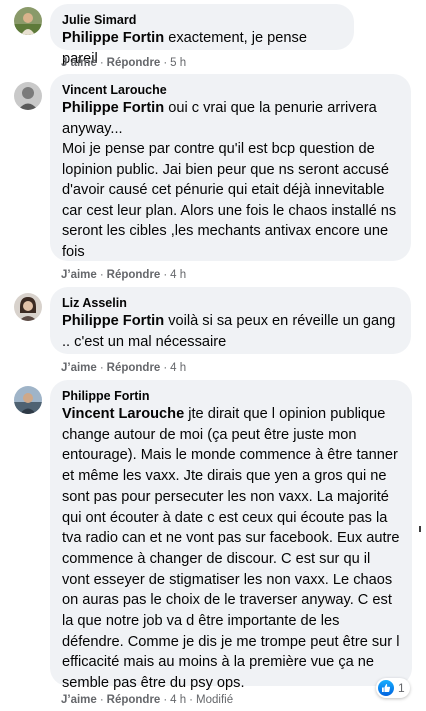 The image size is (426, 711). What do you see at coordinates (214, 700) in the screenshot?
I see `edited-label: Modifié` at bounding box center [214, 700].